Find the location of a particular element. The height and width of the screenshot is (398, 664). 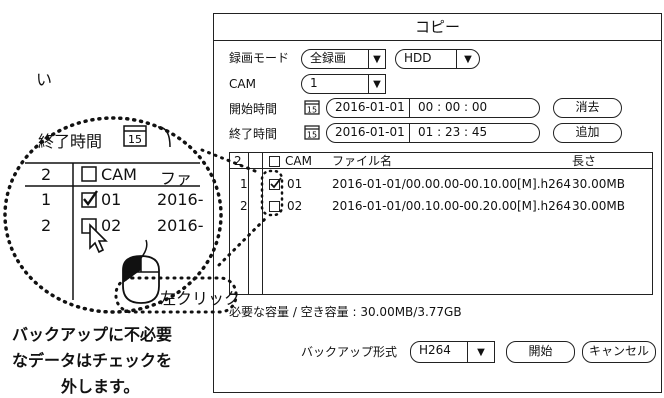

instruction-line-2: なデータはチェックを is located at coordinates (92, 360).